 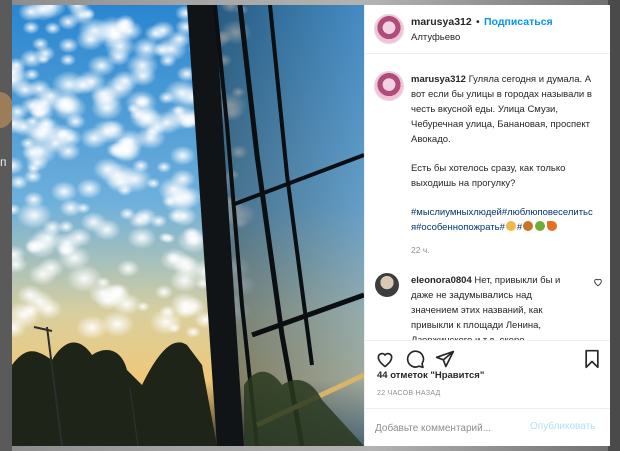 I want to click on comment-input, so click(x=445, y=428).